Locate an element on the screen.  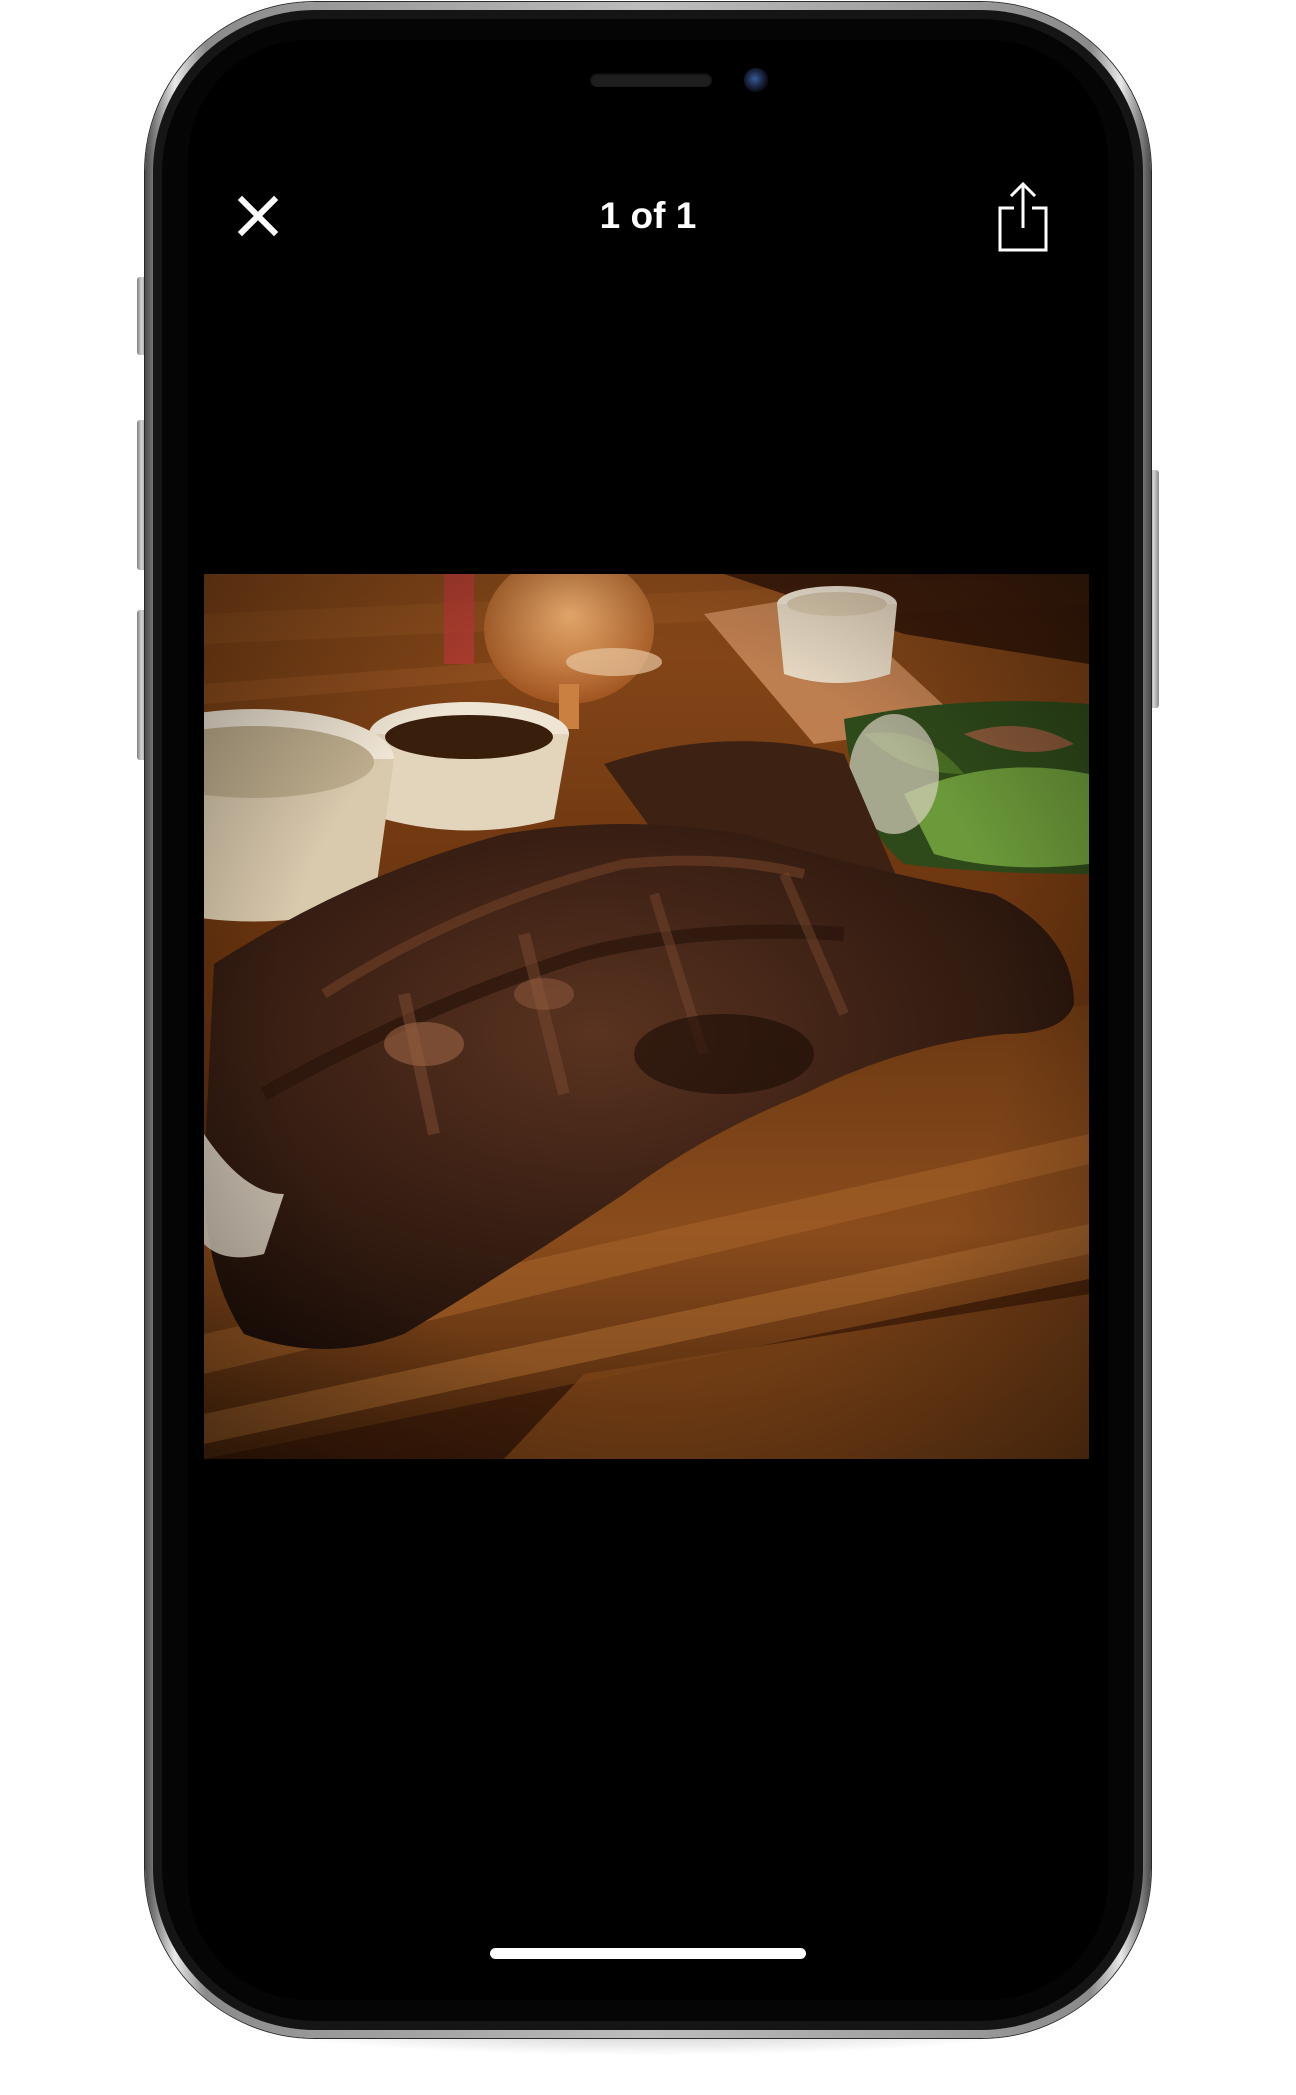
earpiece-speaker is located at coordinates (651, 80).